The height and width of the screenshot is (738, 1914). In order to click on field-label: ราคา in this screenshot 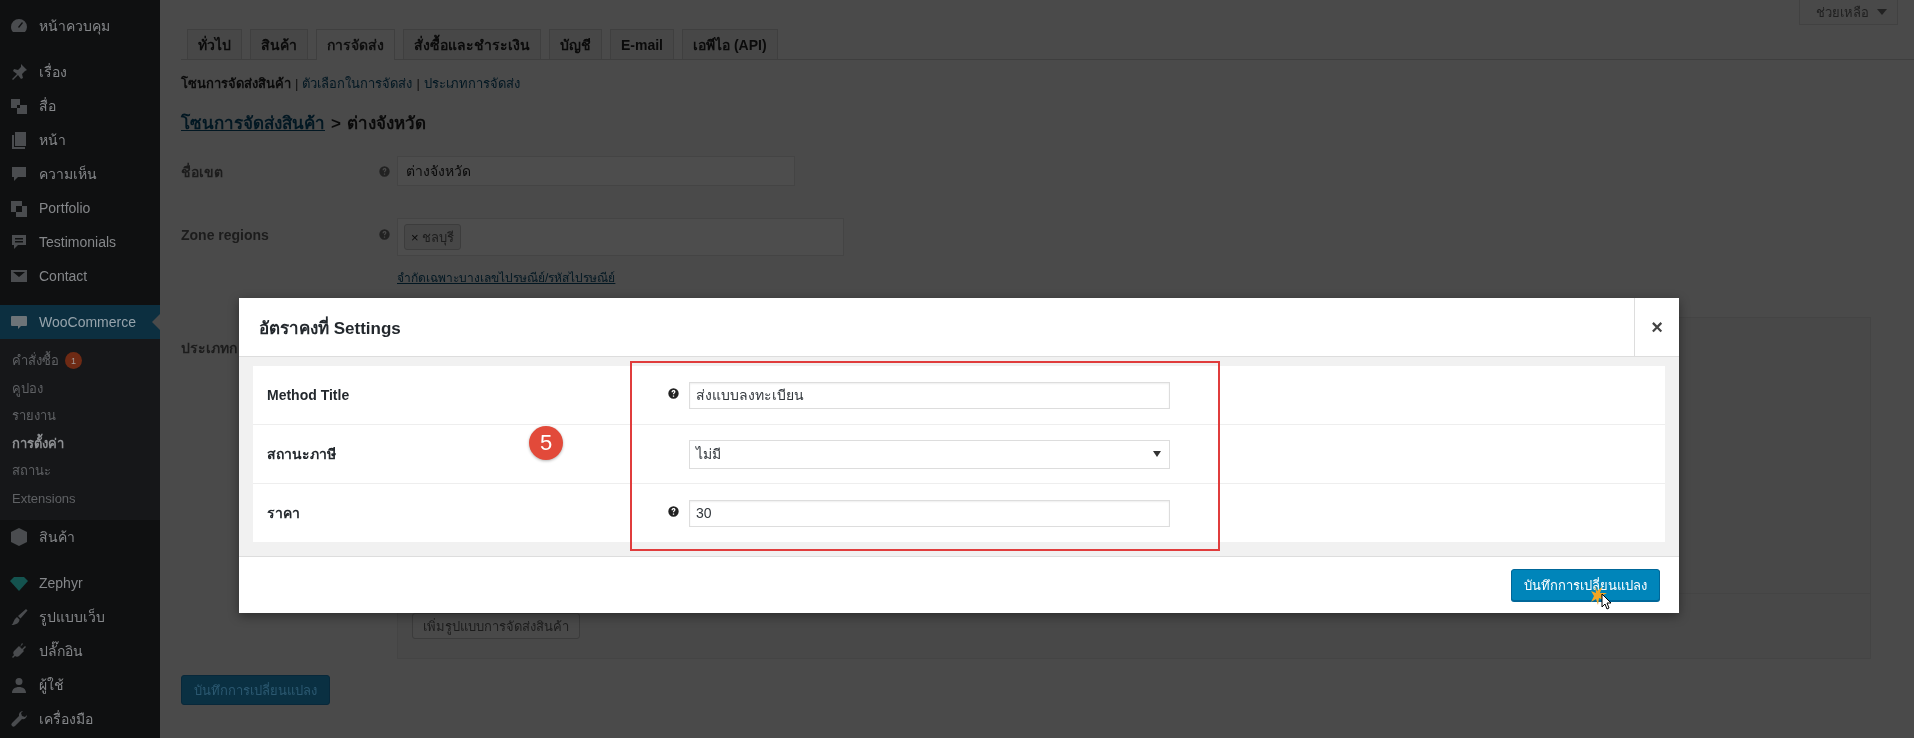, I will do `click(284, 513)`.